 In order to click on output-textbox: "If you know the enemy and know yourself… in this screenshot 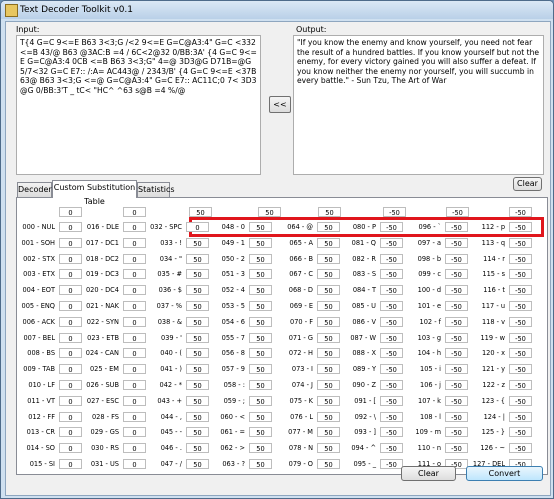, I will do `click(418, 105)`.